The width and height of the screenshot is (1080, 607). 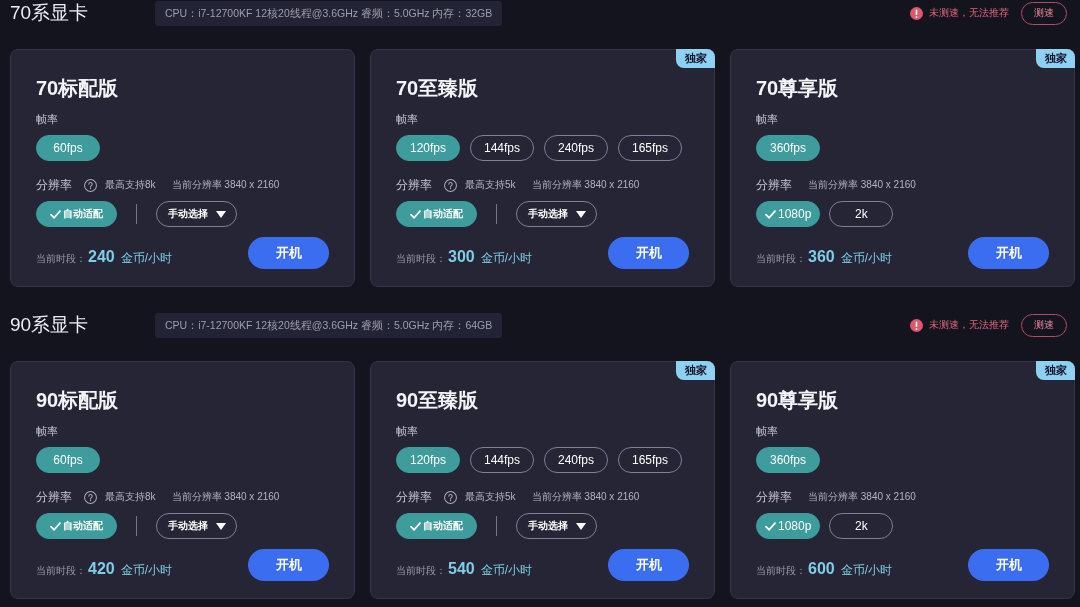 What do you see at coordinates (797, 88) in the screenshot?
I see `plan-title: 70尊享版` at bounding box center [797, 88].